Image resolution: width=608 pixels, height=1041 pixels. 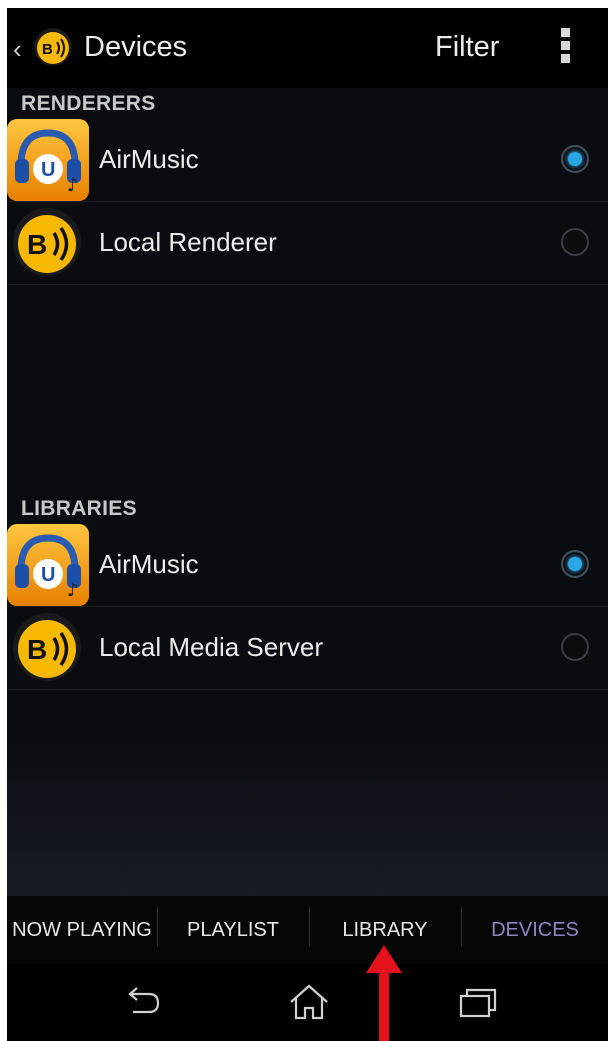 What do you see at coordinates (384, 993) in the screenshot?
I see `annotation-arrow-icon` at bounding box center [384, 993].